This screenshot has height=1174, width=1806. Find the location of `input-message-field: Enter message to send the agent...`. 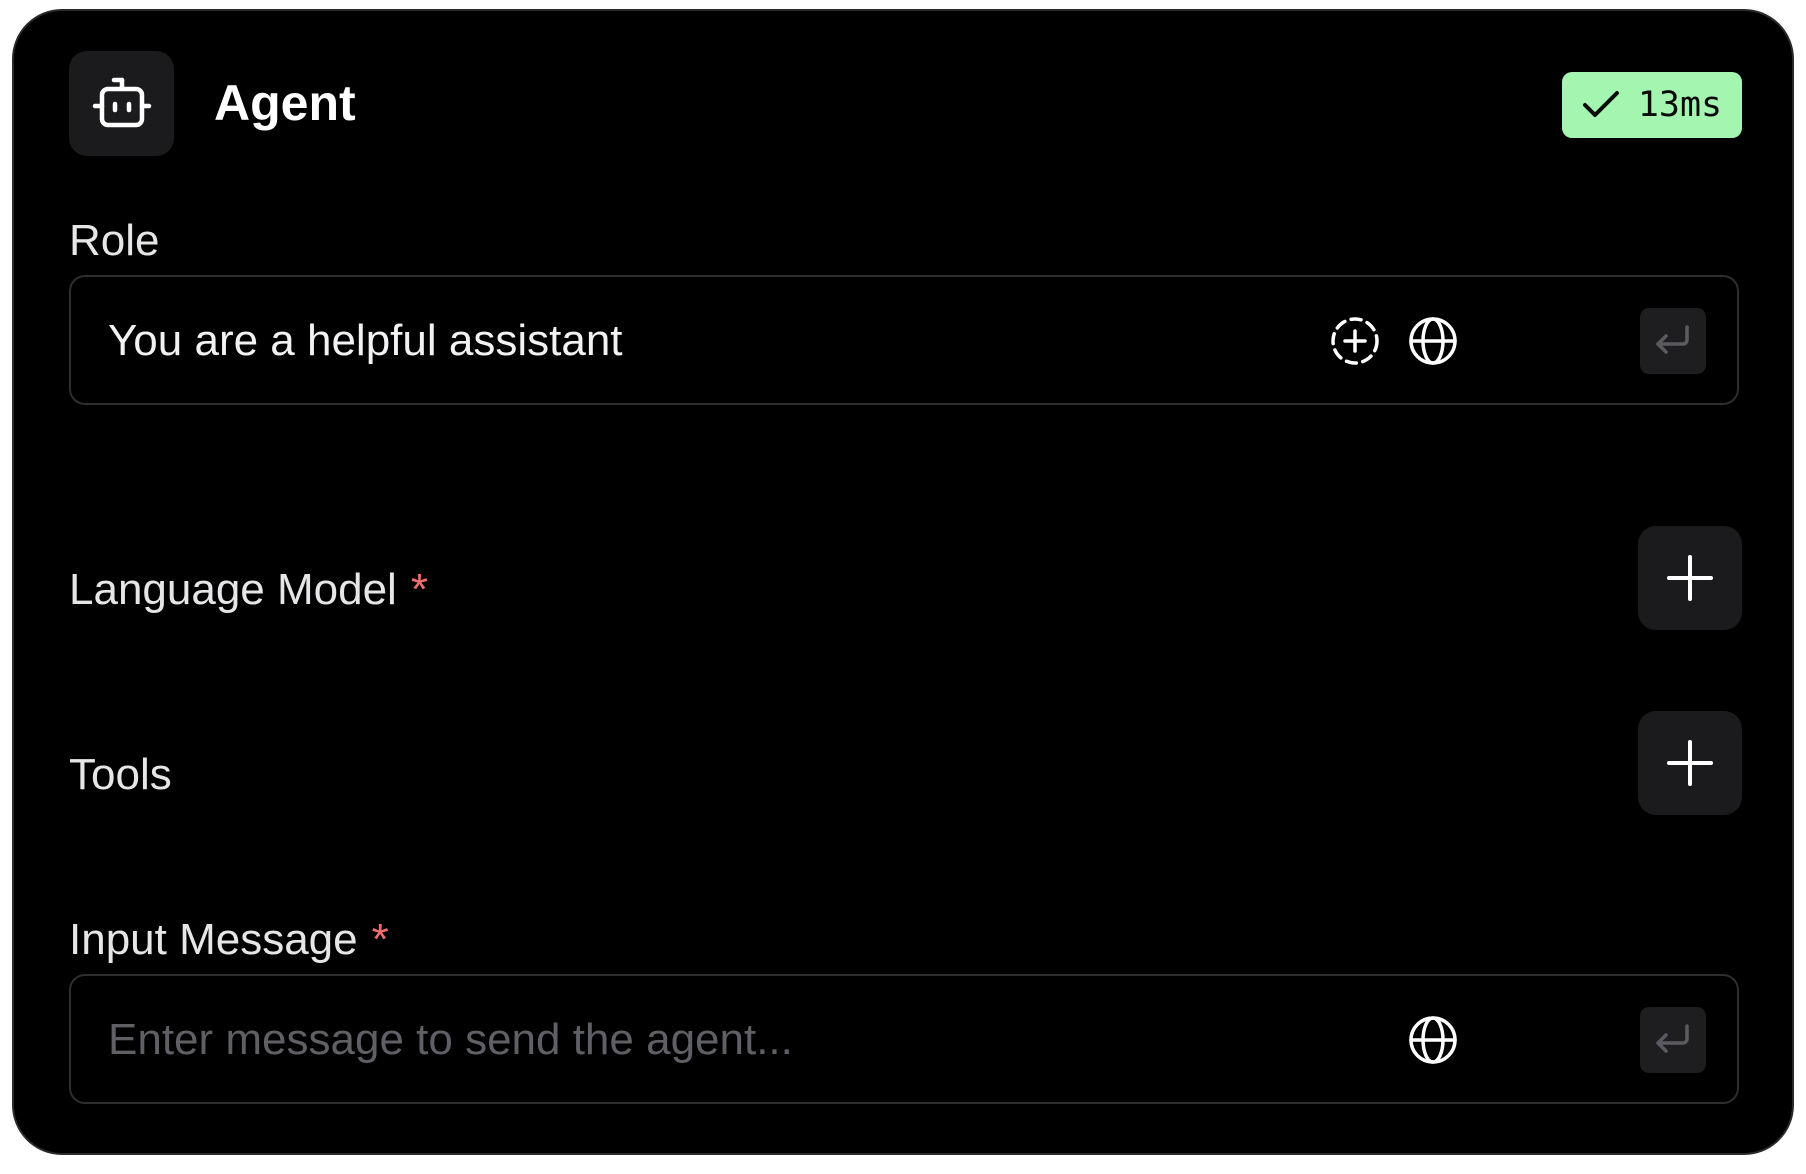

input-message-field: Enter message to send the agent... is located at coordinates (904, 1039).